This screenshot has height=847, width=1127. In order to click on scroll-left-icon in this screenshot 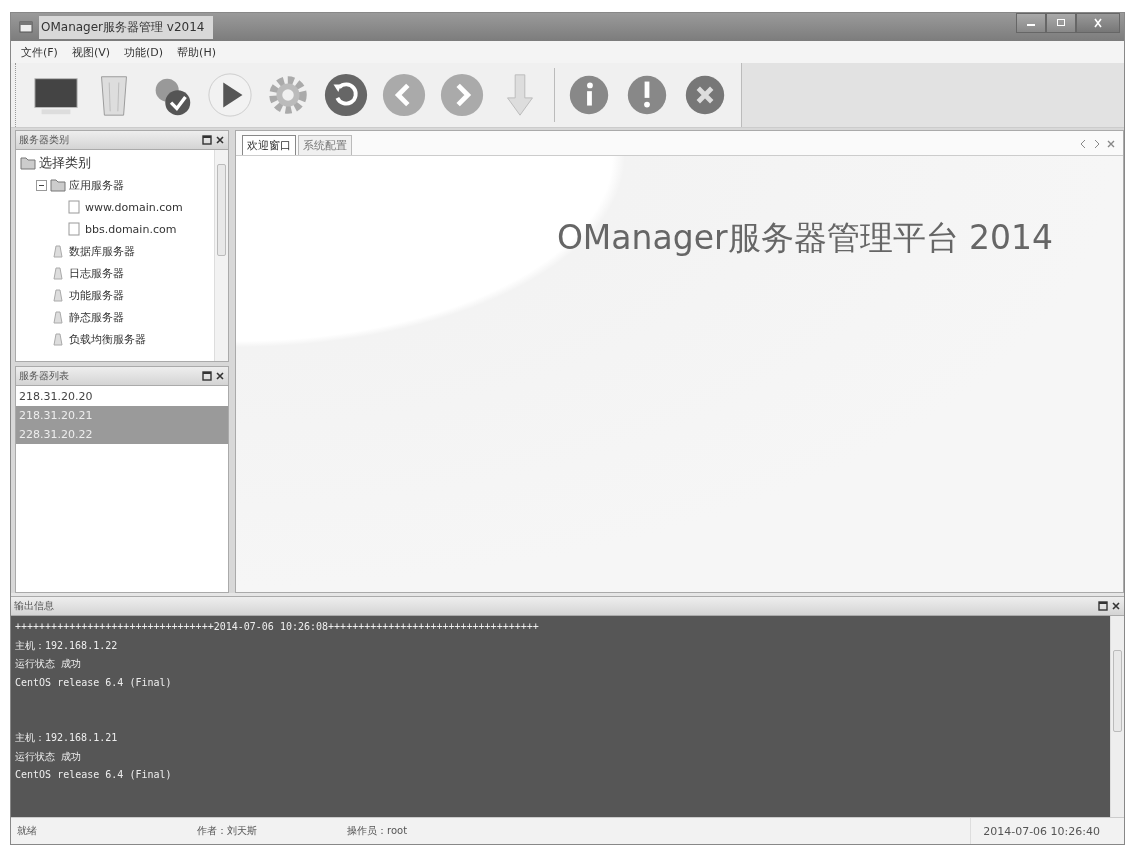, I will do `click(1083, 144)`.